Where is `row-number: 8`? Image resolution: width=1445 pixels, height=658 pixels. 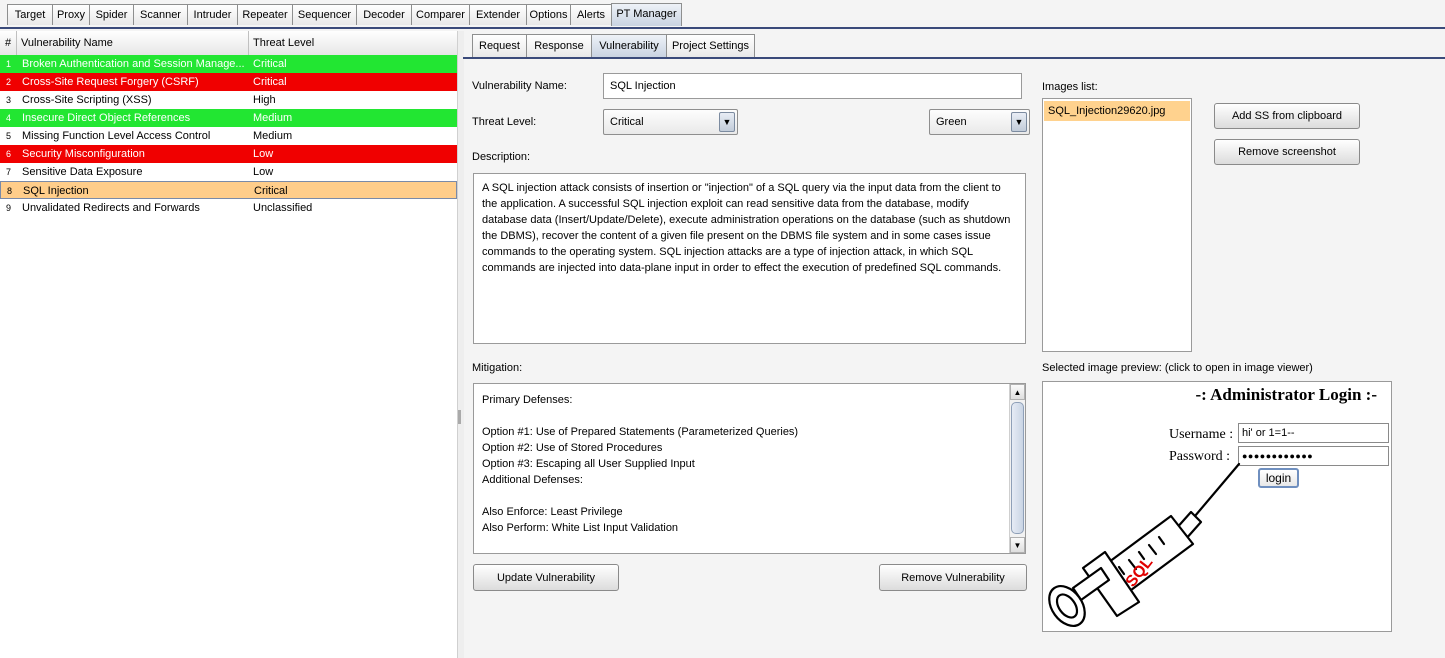
row-number: 8 is located at coordinates (10, 191).